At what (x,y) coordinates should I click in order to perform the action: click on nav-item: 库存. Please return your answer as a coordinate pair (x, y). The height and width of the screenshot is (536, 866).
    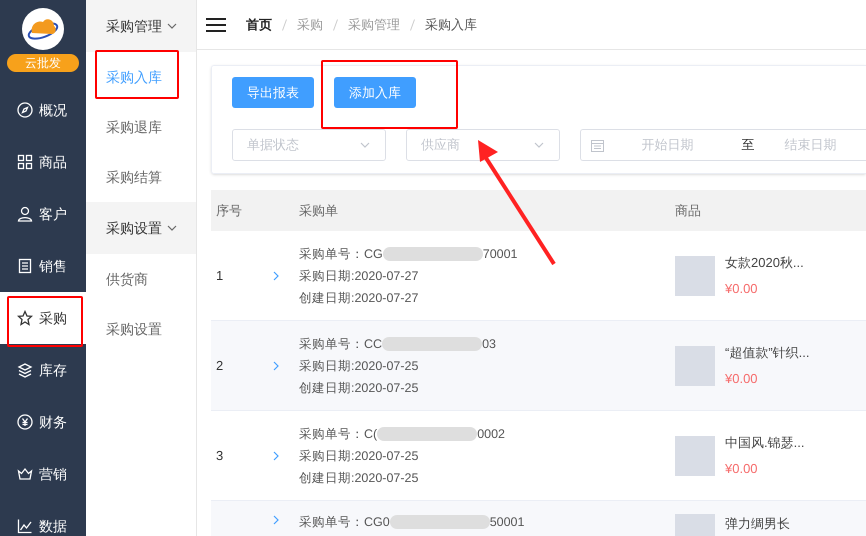
    Looking at the image, I should click on (43, 370).